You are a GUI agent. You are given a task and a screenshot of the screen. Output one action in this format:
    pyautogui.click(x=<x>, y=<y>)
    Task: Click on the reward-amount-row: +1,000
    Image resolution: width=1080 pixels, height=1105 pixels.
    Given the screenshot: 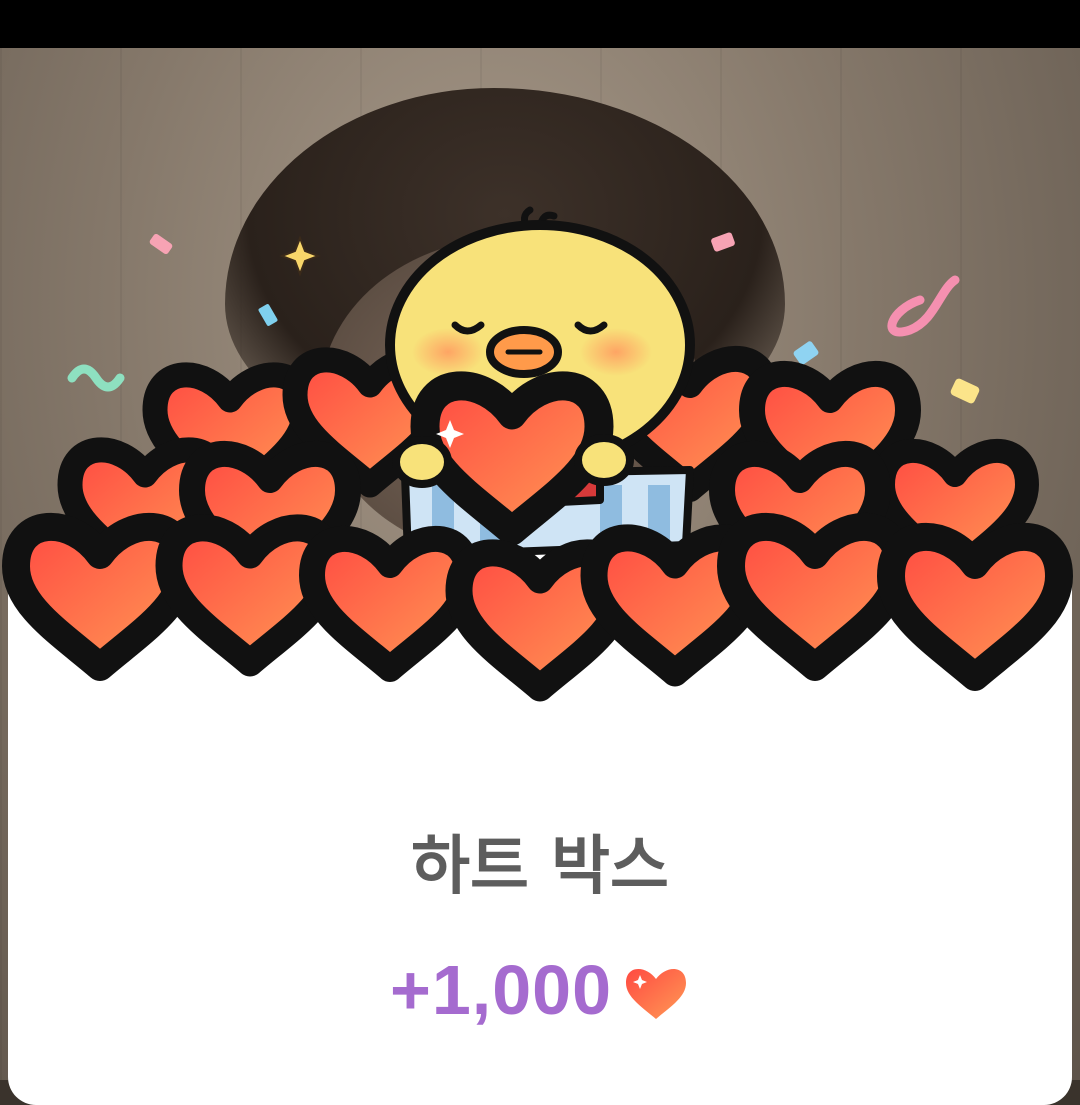 What is the action you would take?
    pyautogui.click(x=540, y=990)
    